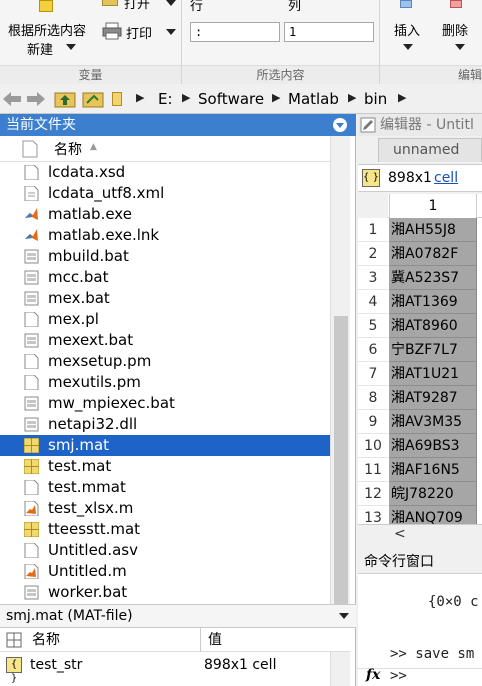  Describe the element at coordinates (165, 99) in the screenshot. I see `breadcrumb-drive: E:` at that location.